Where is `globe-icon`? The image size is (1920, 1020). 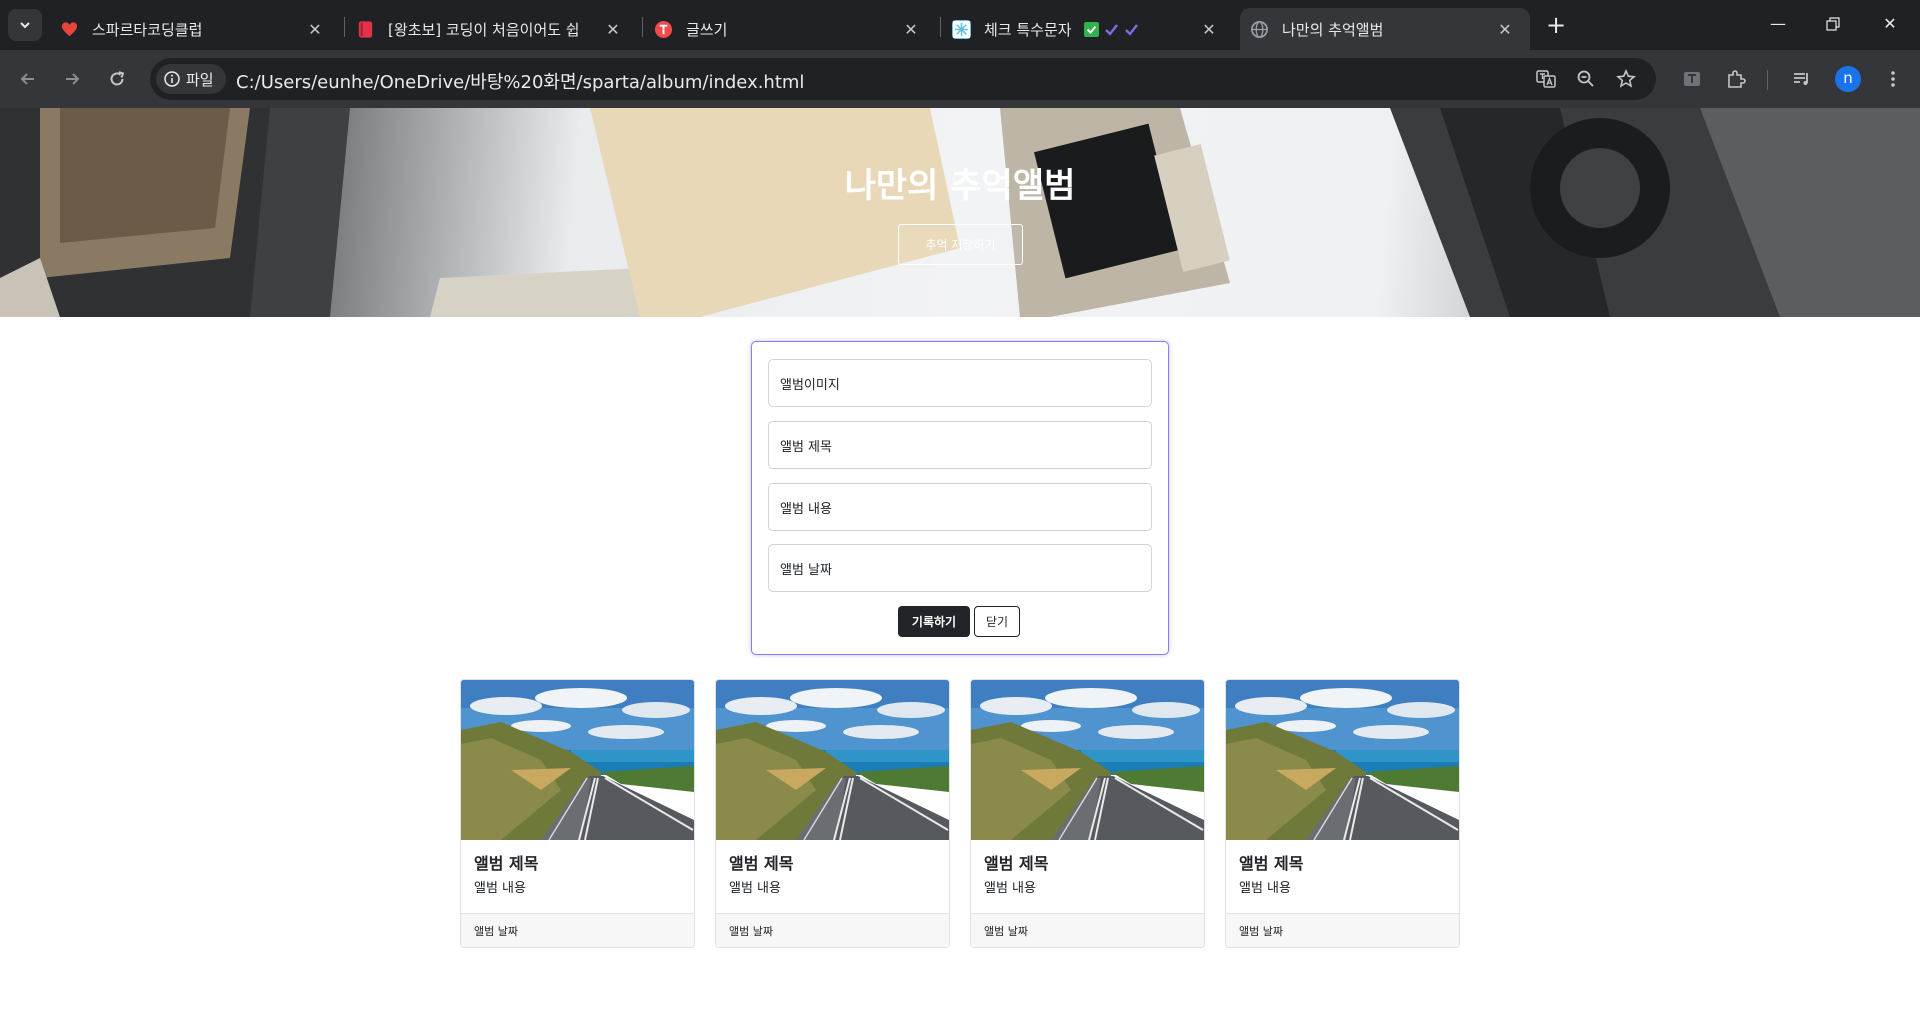
globe-icon is located at coordinates (1259, 29).